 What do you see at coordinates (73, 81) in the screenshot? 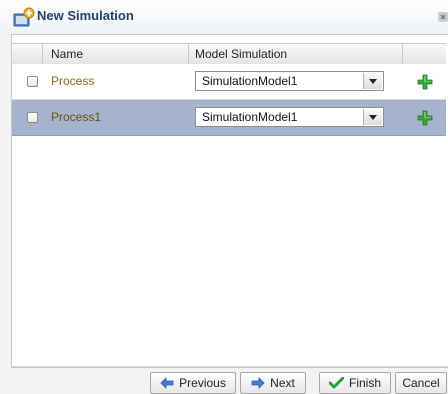
I see `row-name: Process` at bounding box center [73, 81].